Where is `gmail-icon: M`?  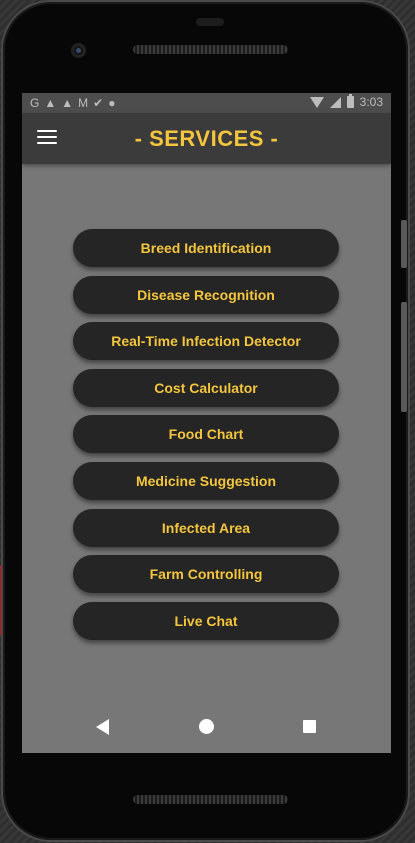 gmail-icon: M is located at coordinates (83, 103).